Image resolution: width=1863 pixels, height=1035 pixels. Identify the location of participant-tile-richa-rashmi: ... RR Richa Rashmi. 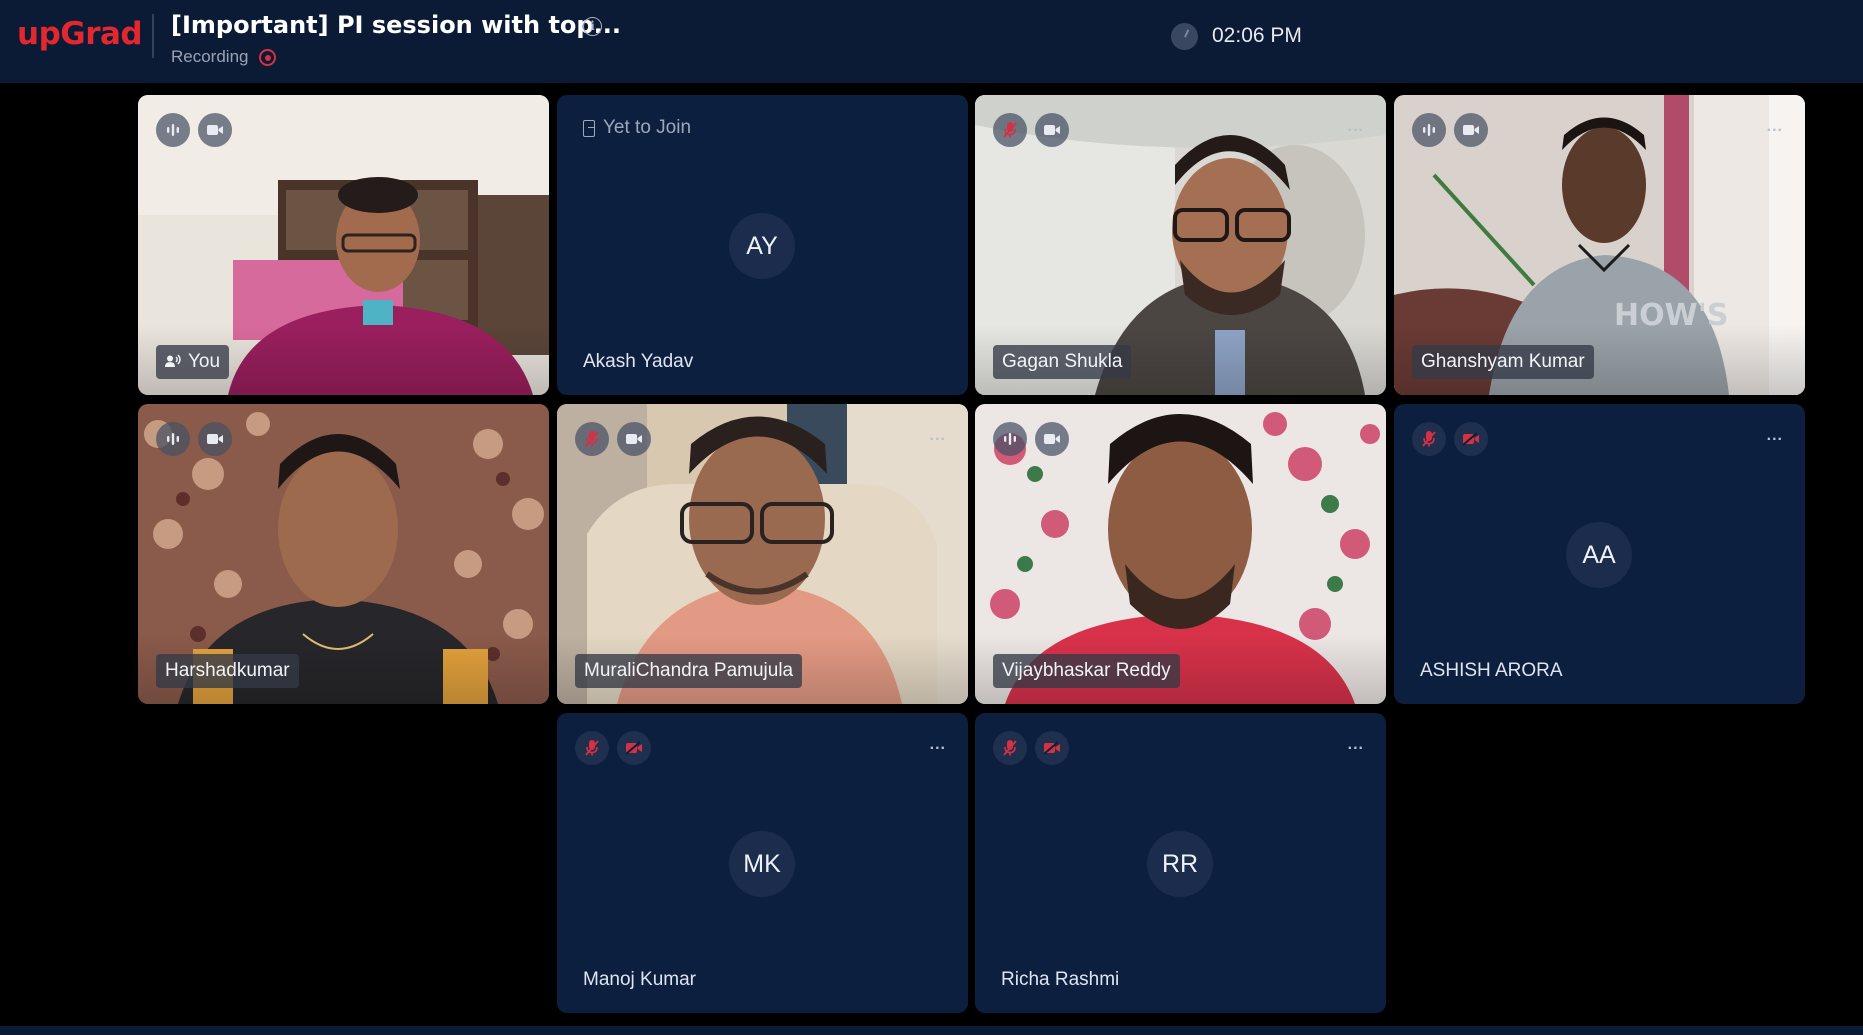
(1180, 863).